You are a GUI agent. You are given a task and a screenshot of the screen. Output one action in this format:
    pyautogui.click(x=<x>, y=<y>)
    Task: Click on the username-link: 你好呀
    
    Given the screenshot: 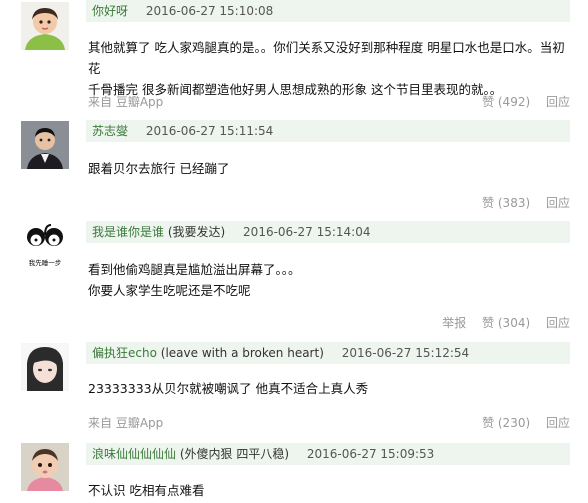 What is the action you would take?
    pyautogui.click(x=107, y=11)
    